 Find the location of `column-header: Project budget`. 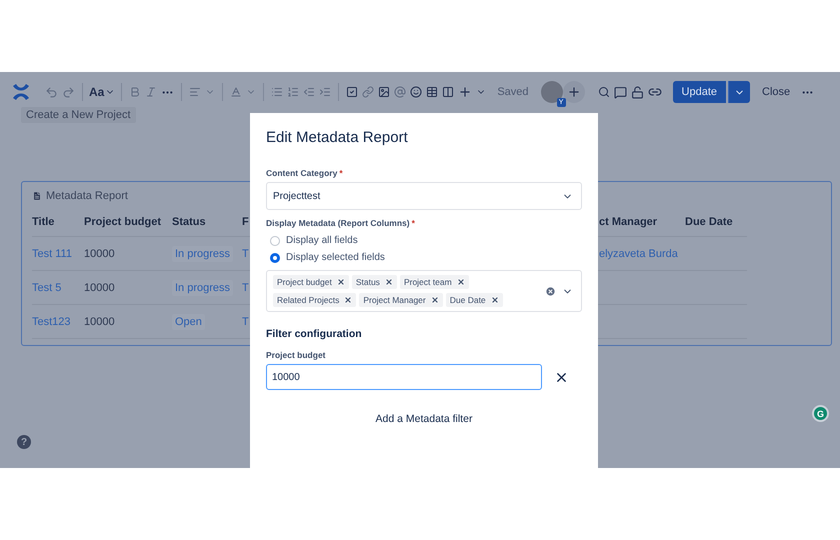

column-header: Project budget is located at coordinates (128, 222).